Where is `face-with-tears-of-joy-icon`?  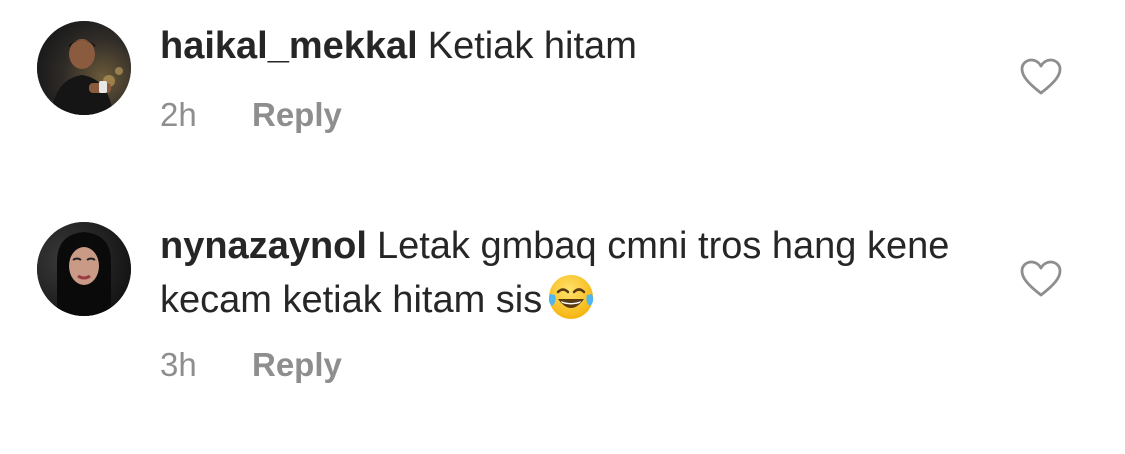
face-with-tears-of-joy-icon is located at coordinates (571, 297).